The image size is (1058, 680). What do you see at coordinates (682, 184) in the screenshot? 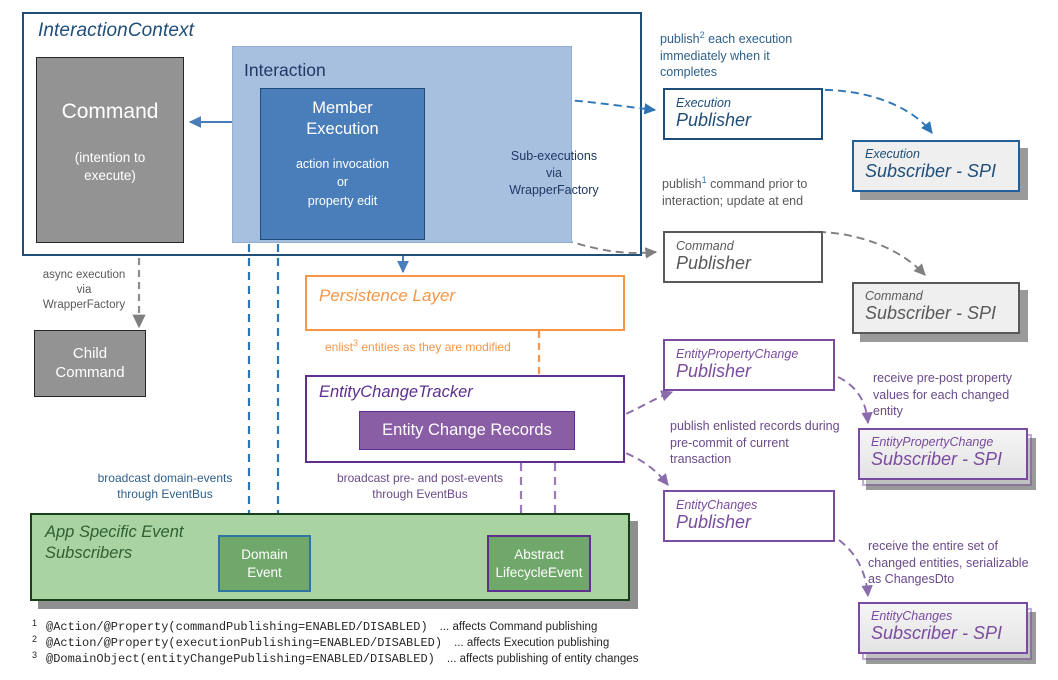
I see `command-publish-note-pre: publish` at bounding box center [682, 184].